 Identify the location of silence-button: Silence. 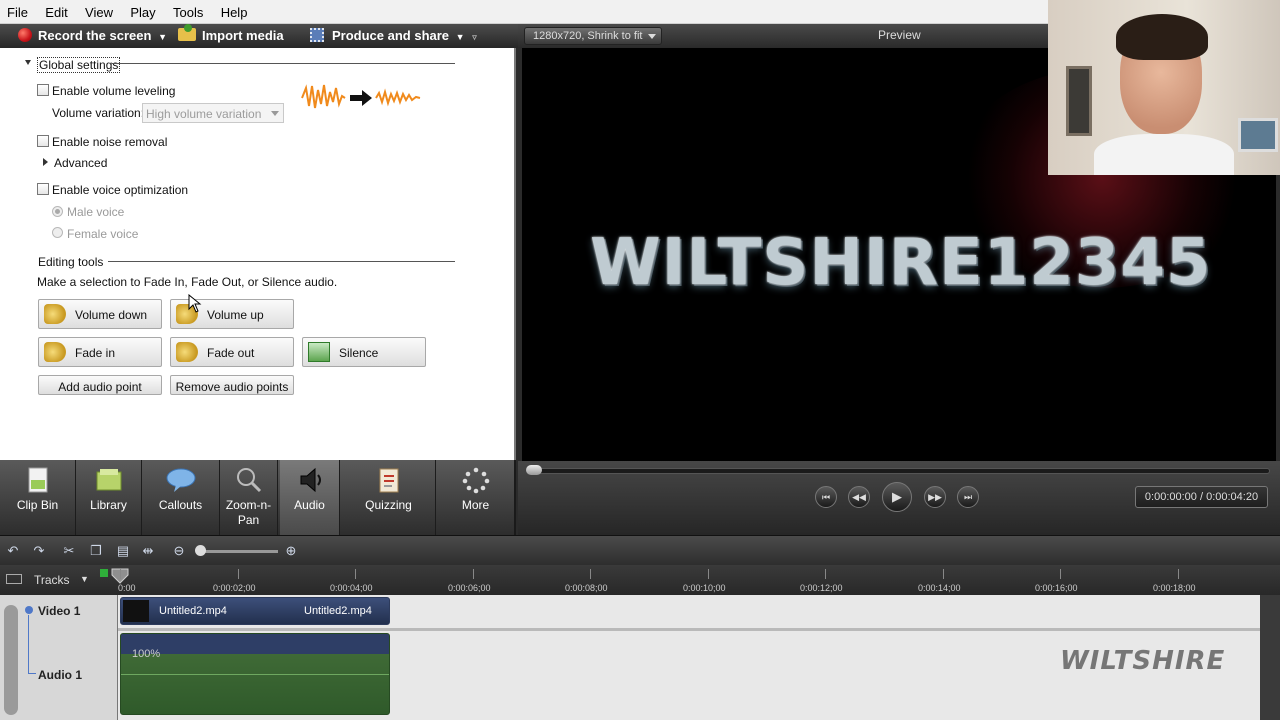
(364, 352).